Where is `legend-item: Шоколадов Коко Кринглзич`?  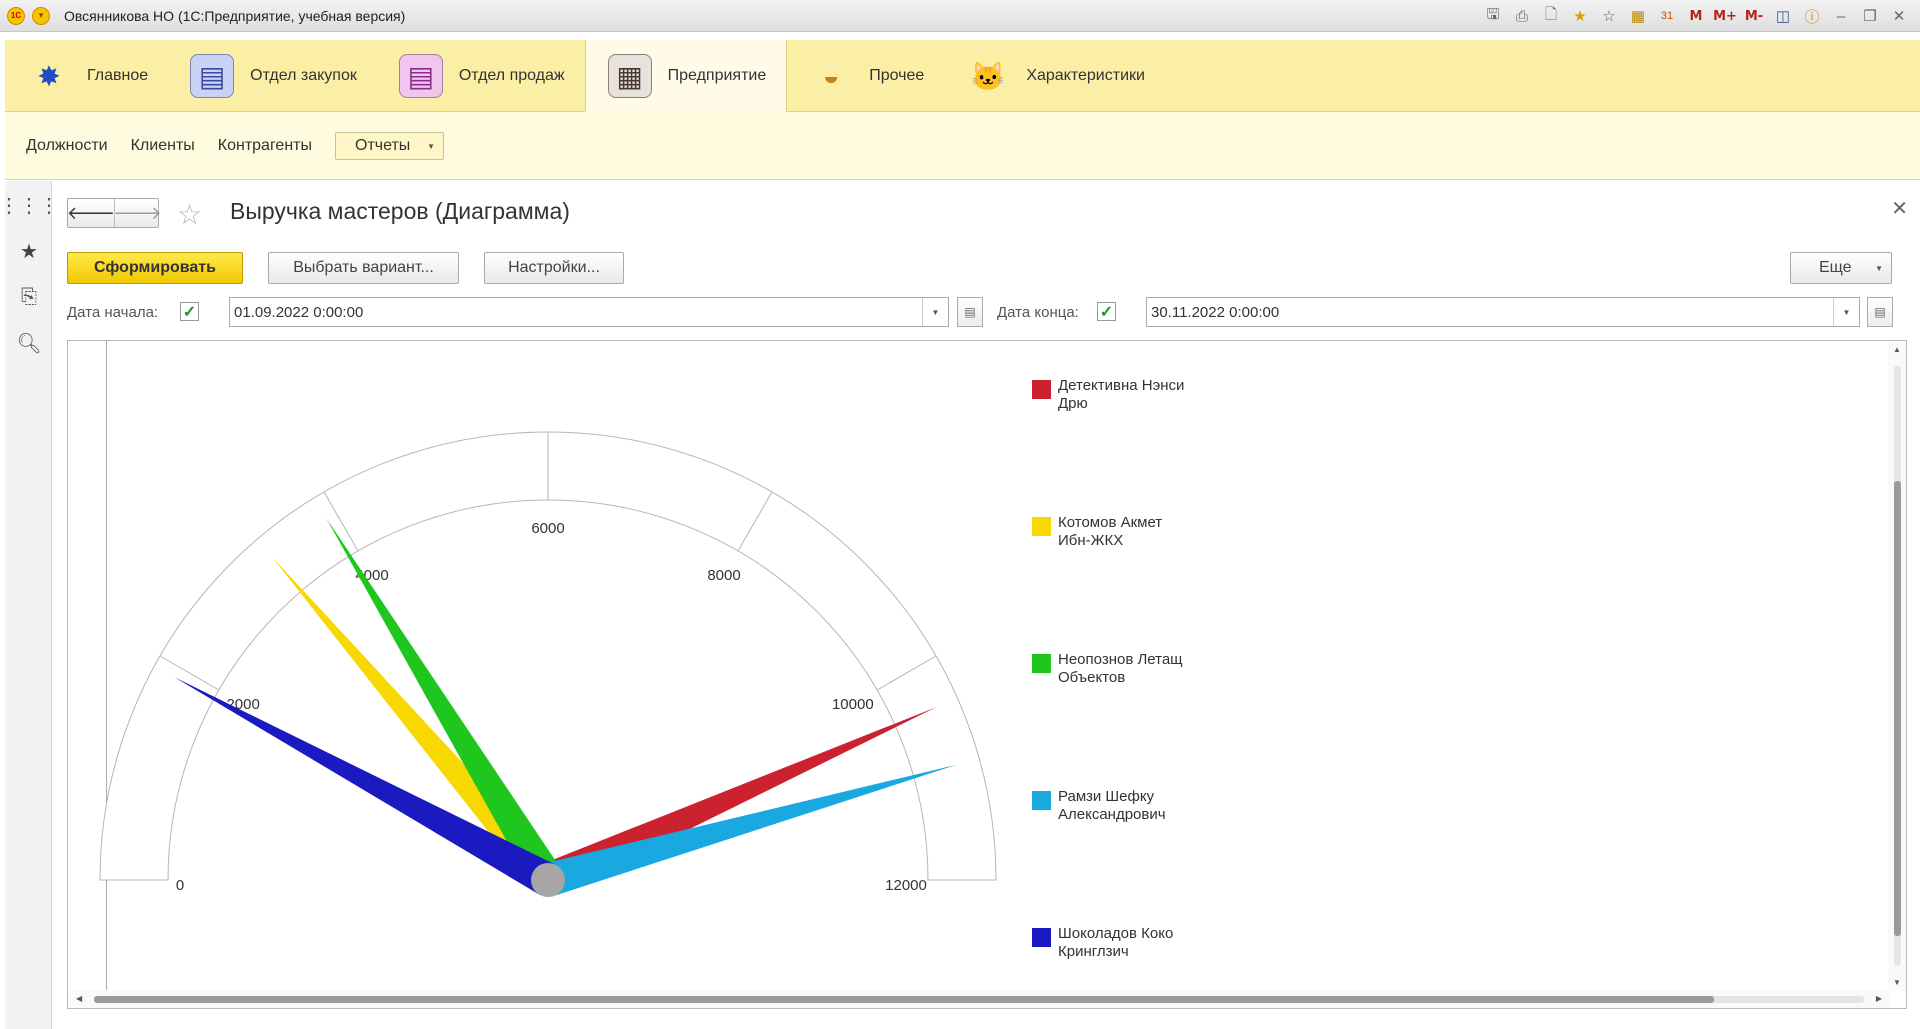 legend-item: Шоколадов Коко Кринглзич is located at coordinates (1102, 943).